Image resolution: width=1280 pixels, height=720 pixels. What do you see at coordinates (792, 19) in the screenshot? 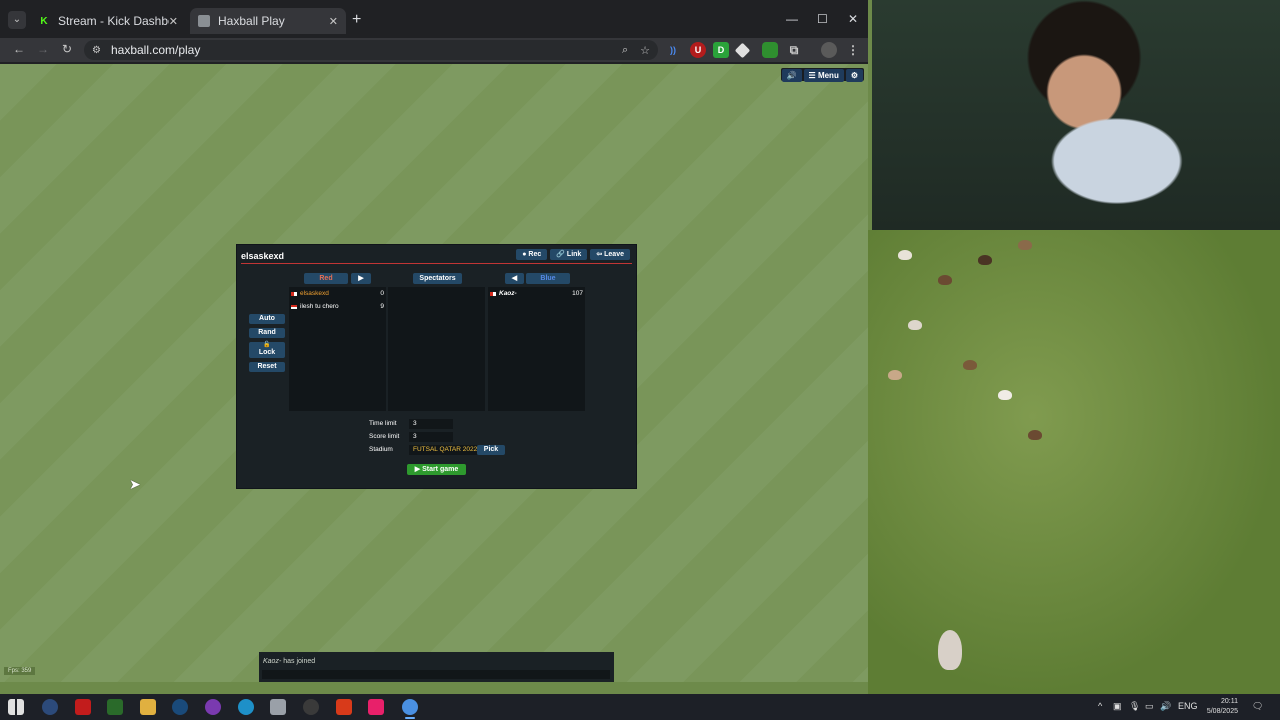
I see `minimize-icon: —` at bounding box center [792, 19].